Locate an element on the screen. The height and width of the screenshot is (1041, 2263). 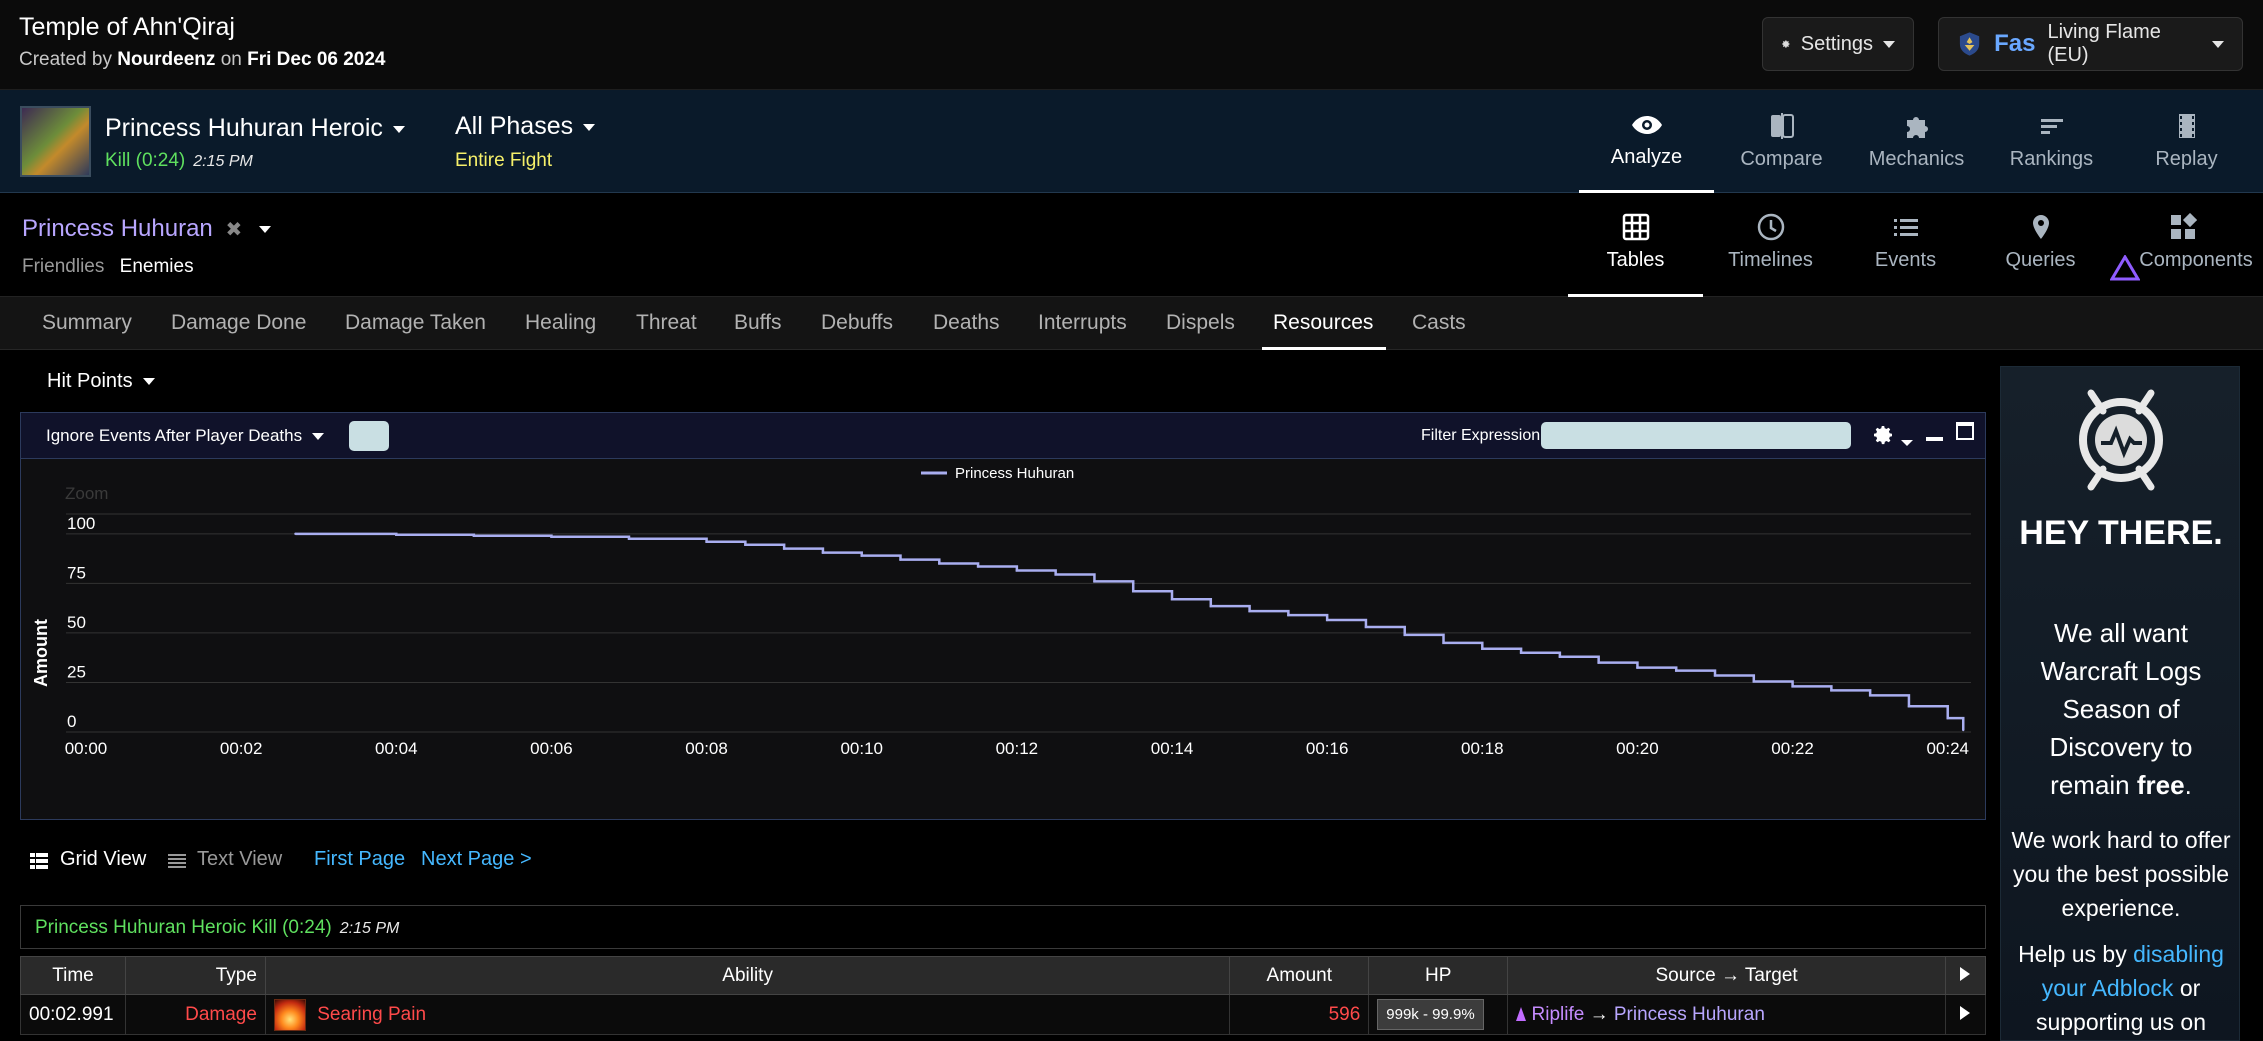
phase-selector: All Phases is located at coordinates (525, 126).